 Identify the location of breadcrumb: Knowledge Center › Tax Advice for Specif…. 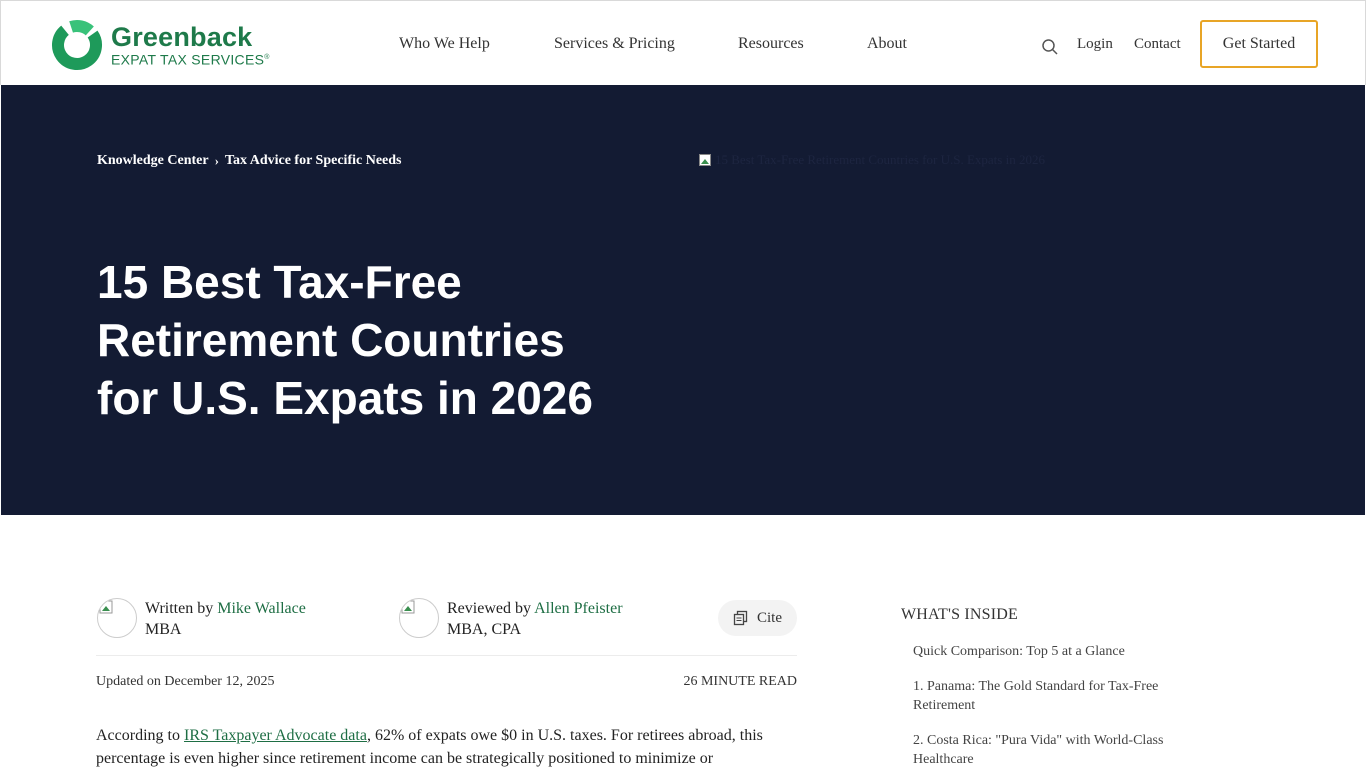
(249, 161).